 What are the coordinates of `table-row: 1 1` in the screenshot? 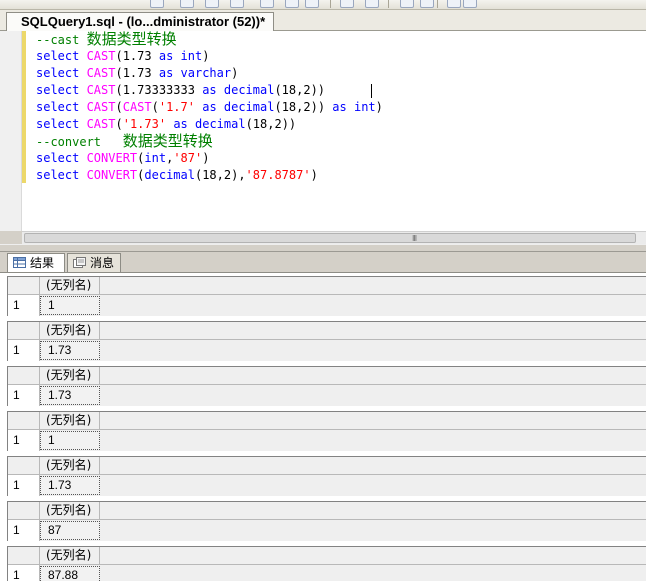 It's located at (327, 305).